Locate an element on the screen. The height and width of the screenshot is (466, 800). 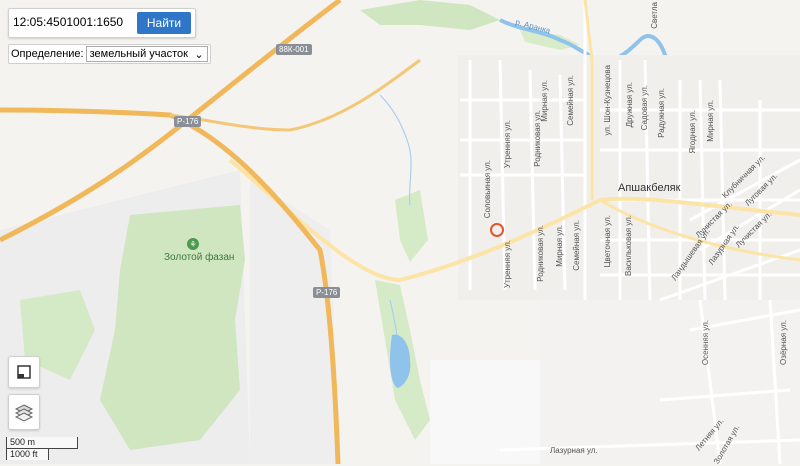
street-label: Озёрная ул. is located at coordinates (783, 342).